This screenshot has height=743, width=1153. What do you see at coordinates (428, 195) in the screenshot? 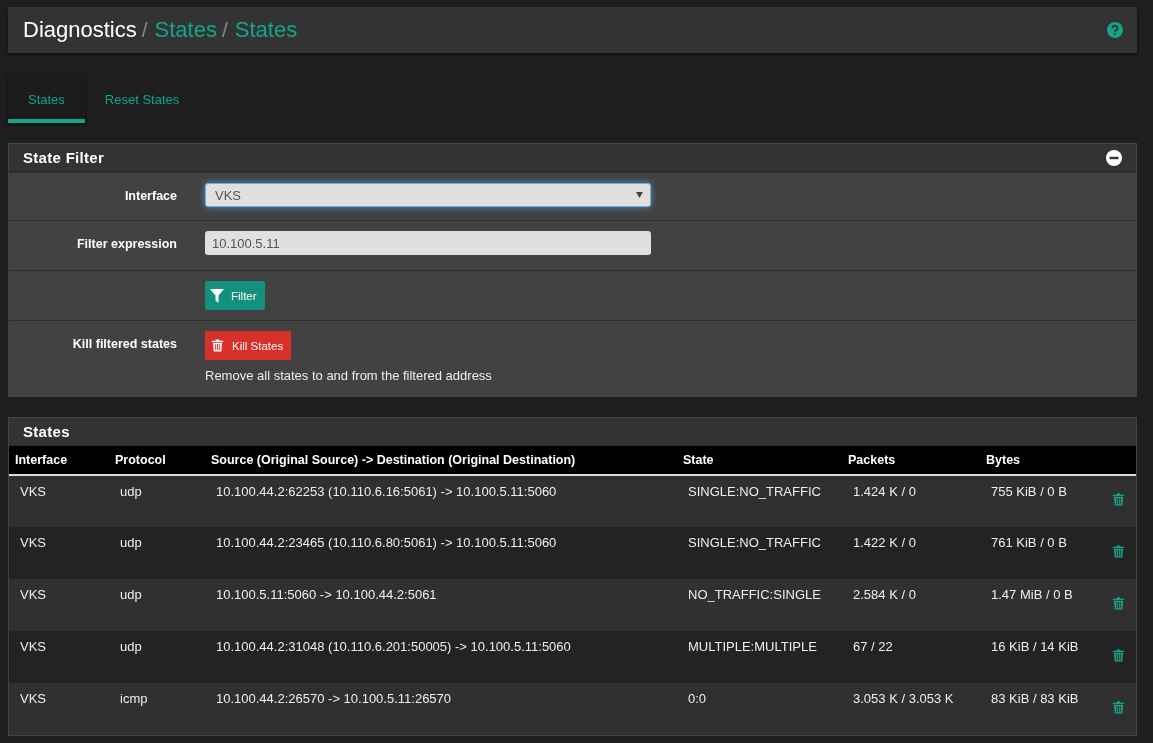
I see `interface-select: VKS` at bounding box center [428, 195].